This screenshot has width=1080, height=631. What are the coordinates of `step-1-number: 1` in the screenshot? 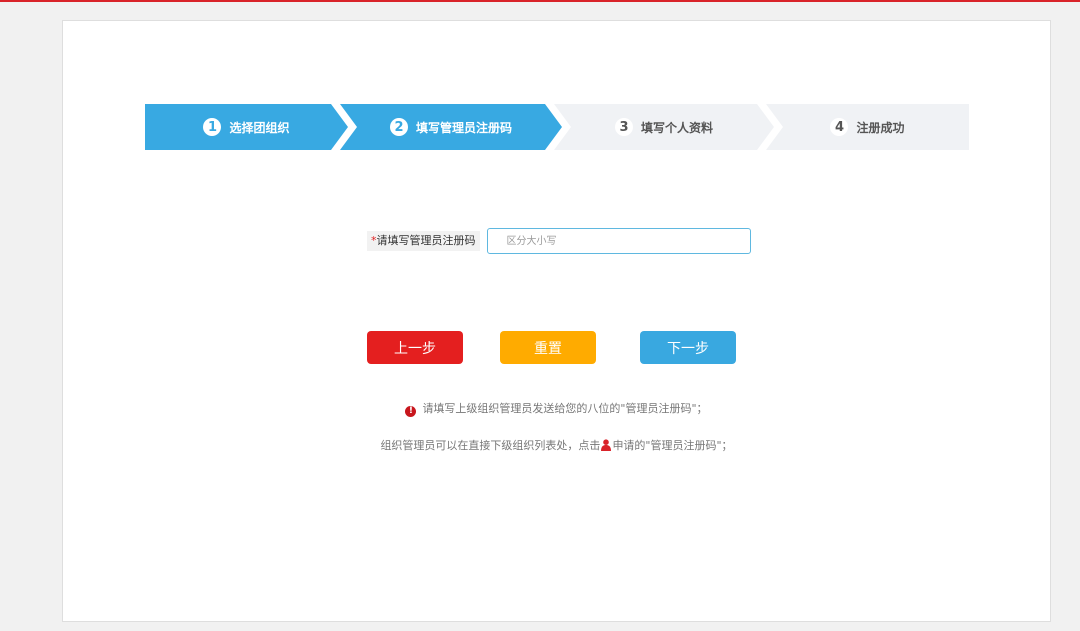 It's located at (212, 127).